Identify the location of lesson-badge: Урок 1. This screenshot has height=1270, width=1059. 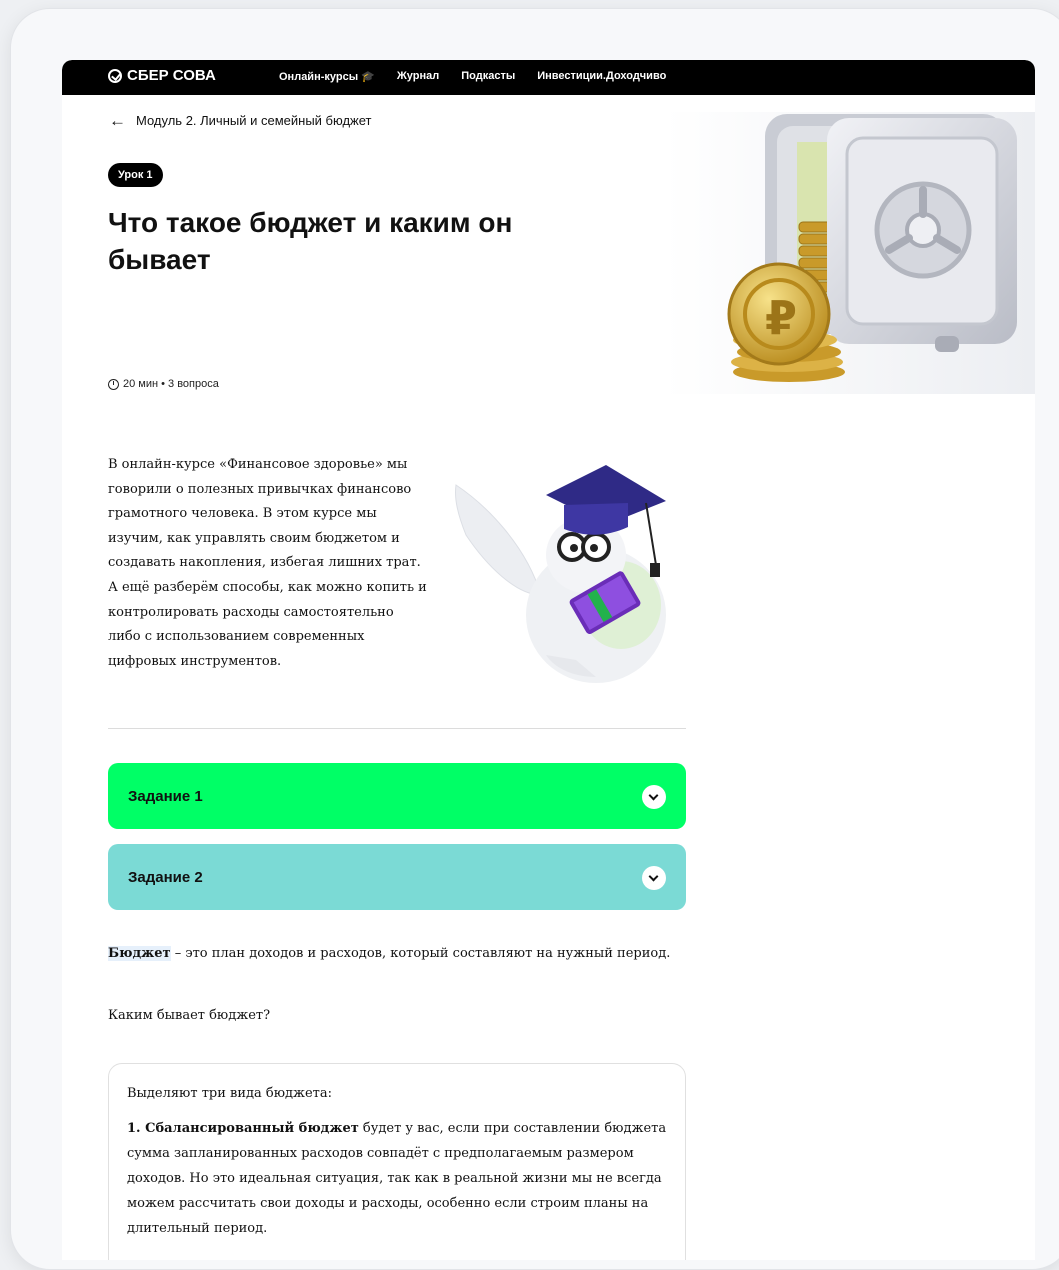
(135, 175).